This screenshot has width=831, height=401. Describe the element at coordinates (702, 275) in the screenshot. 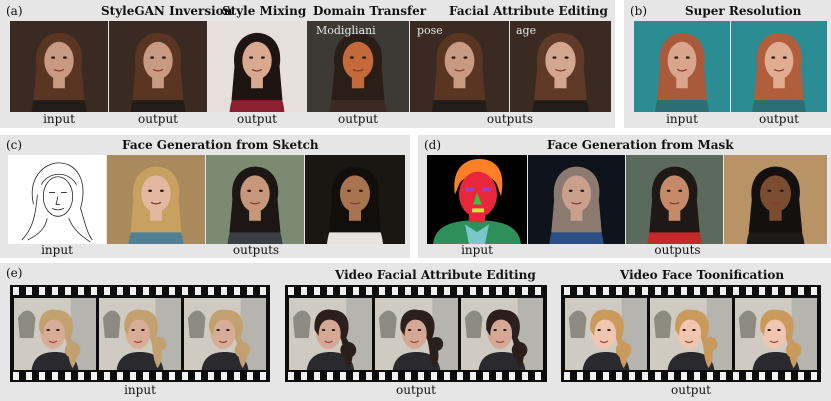

I see `title-video-toonification: Video Face Toonification` at that location.